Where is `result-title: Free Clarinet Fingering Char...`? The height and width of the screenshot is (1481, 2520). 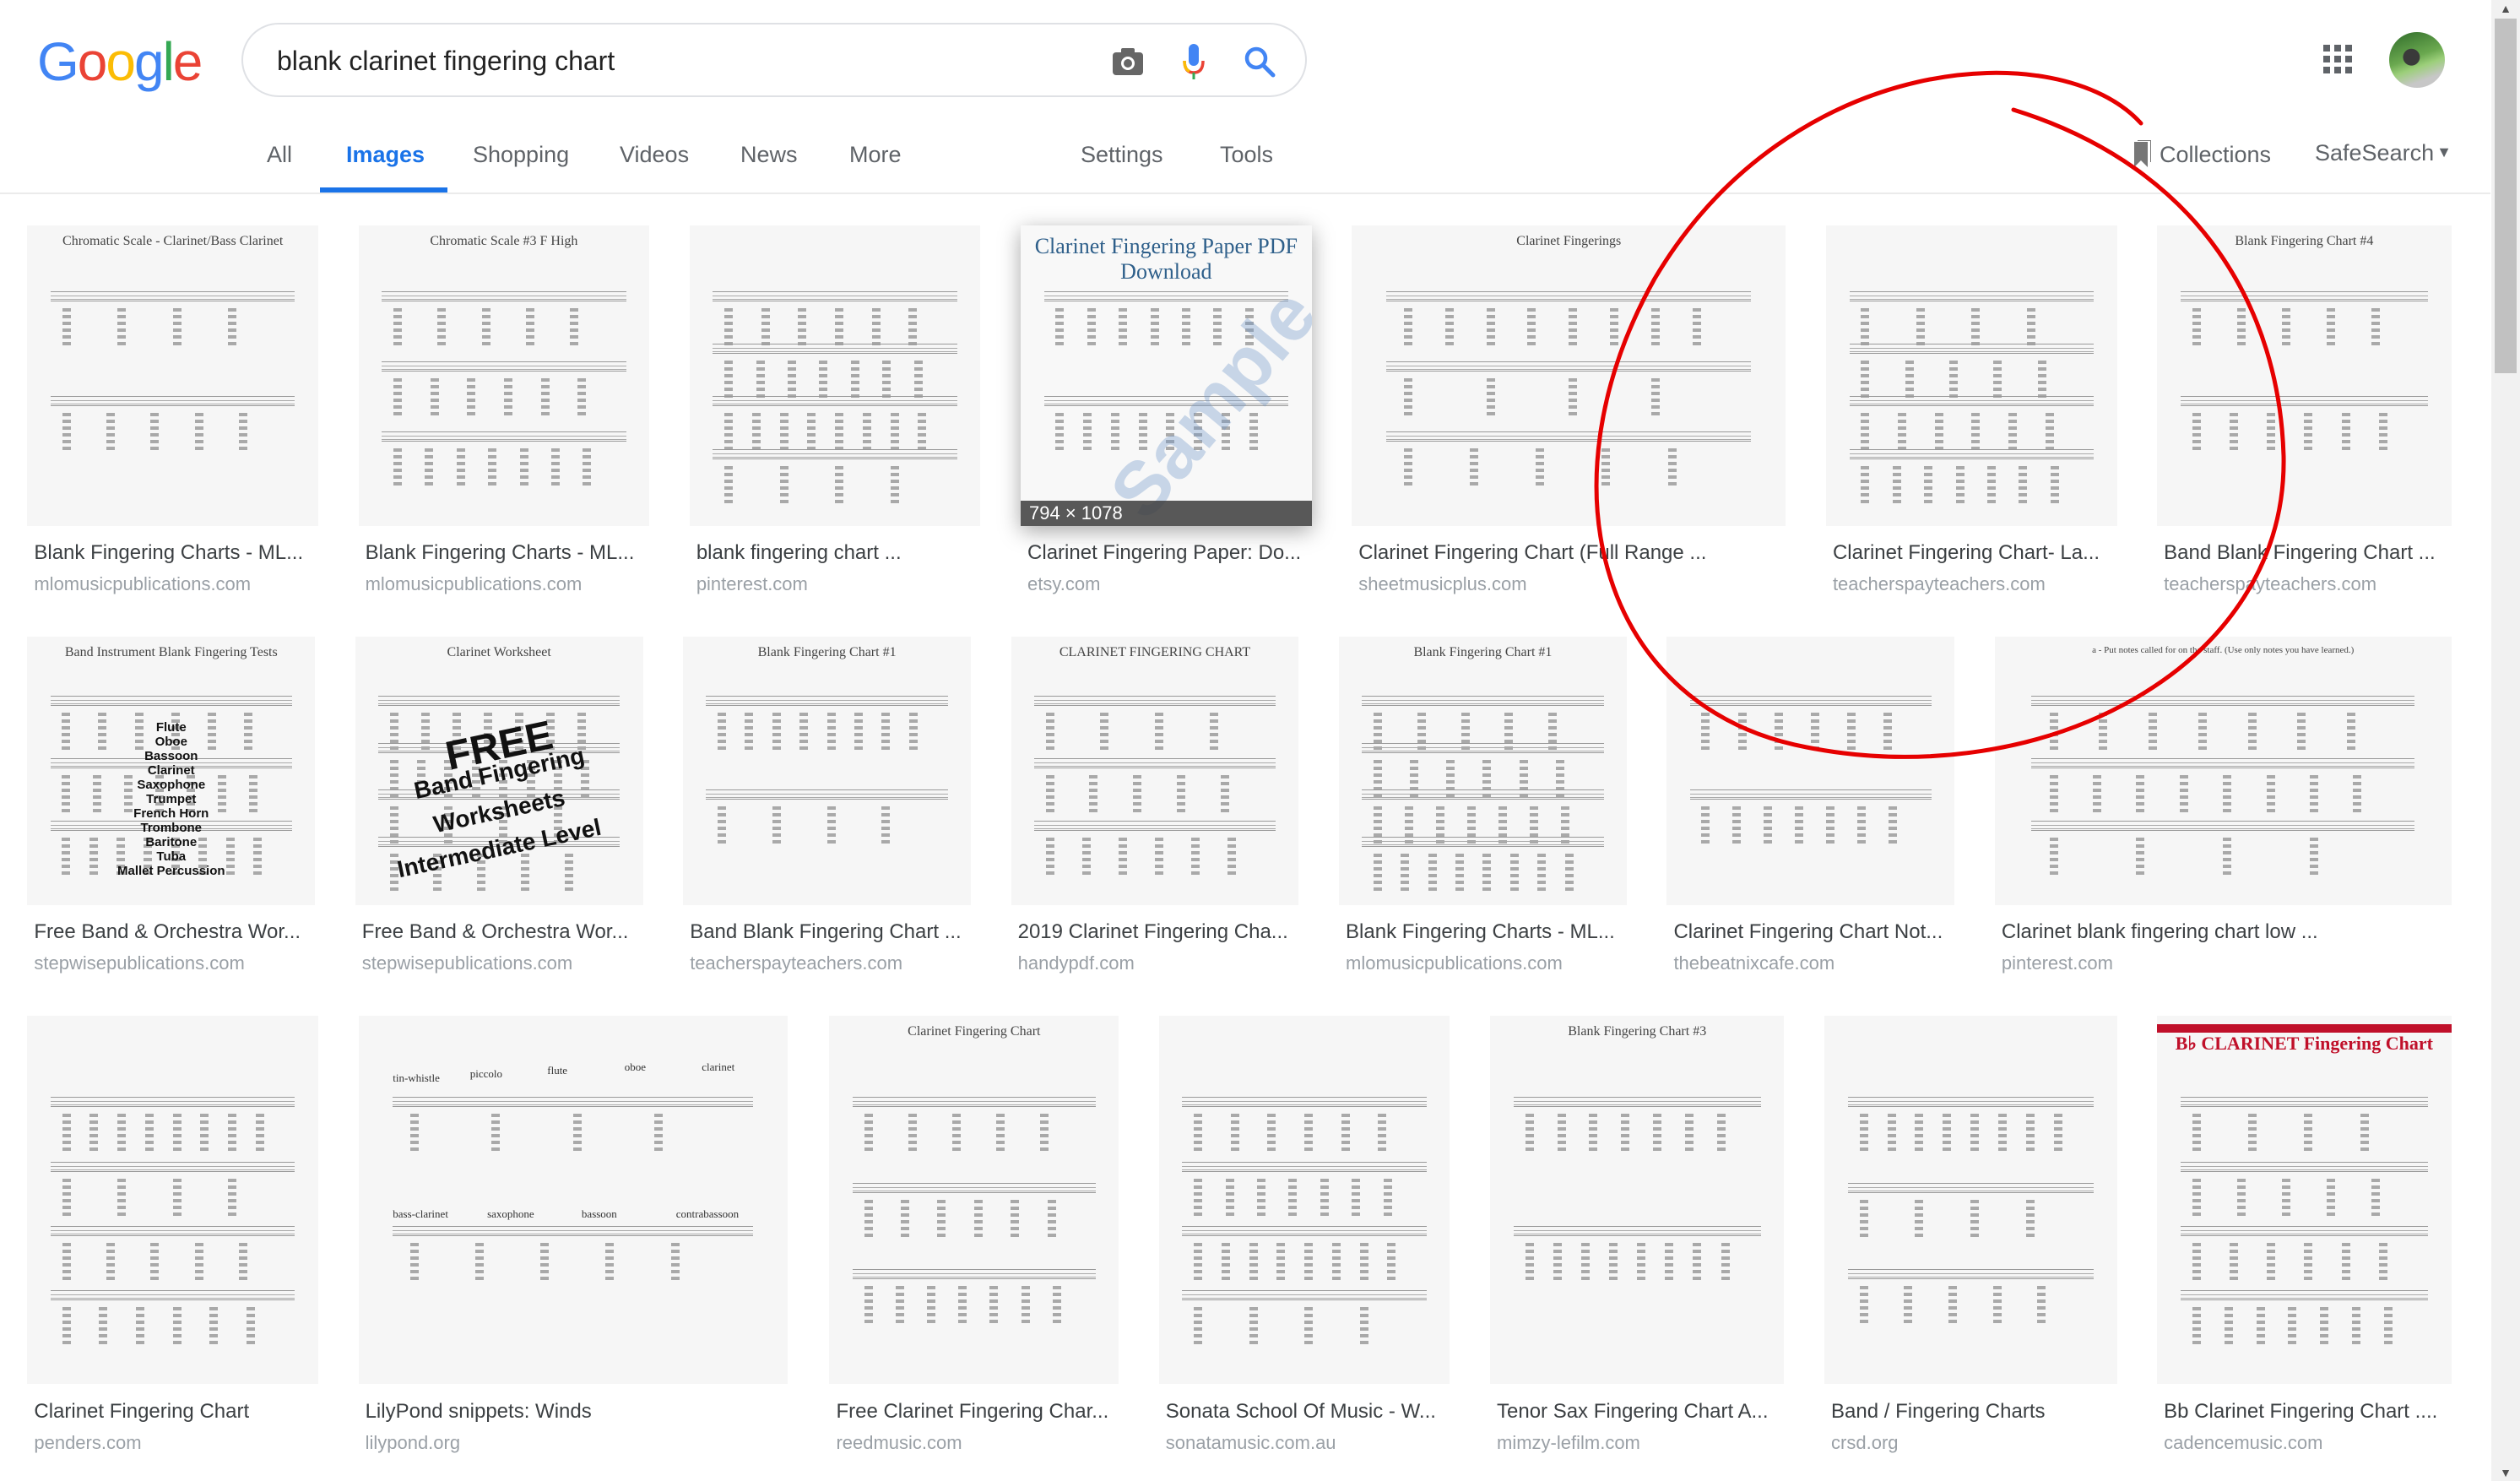 result-title: Free Clarinet Fingering Char... is located at coordinates (977, 1412).